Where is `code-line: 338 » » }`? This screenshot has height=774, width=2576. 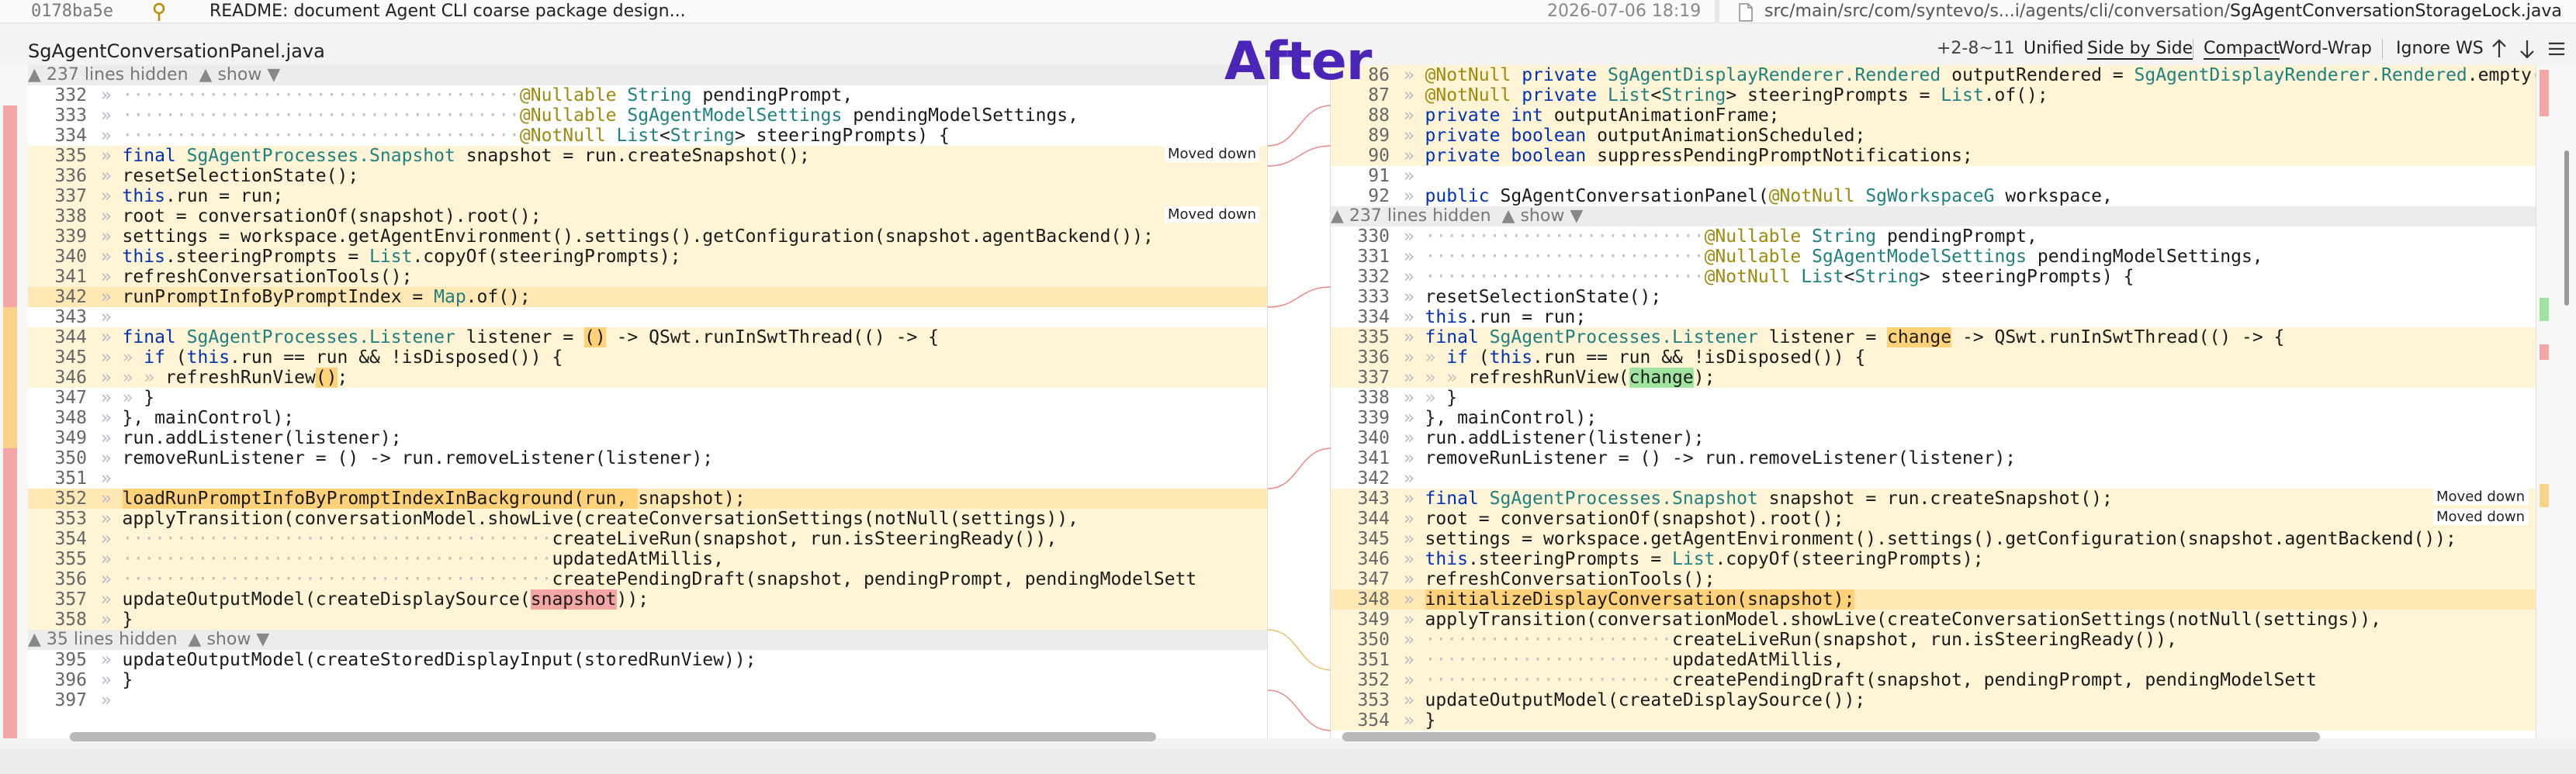
code-line: 338 » » } is located at coordinates (1933, 398).